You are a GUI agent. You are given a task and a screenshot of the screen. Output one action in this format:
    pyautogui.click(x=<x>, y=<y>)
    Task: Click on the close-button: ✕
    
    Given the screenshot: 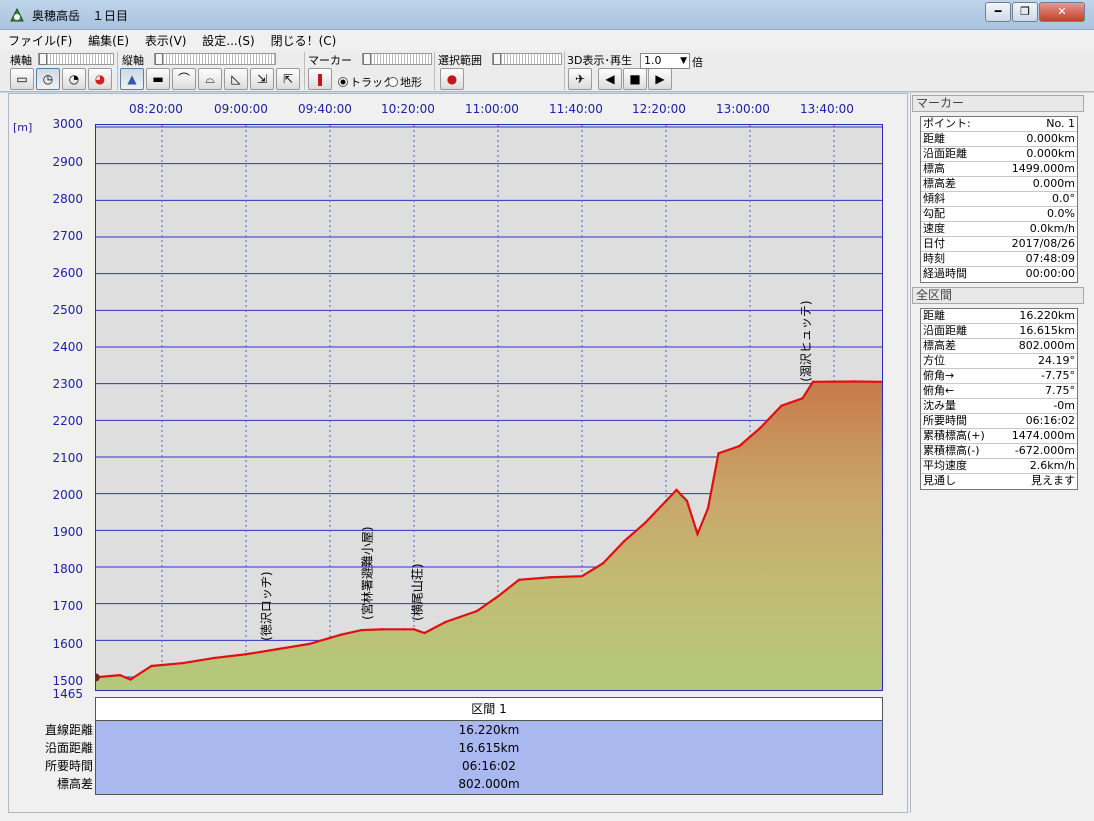 What is the action you would take?
    pyautogui.click(x=1062, y=12)
    